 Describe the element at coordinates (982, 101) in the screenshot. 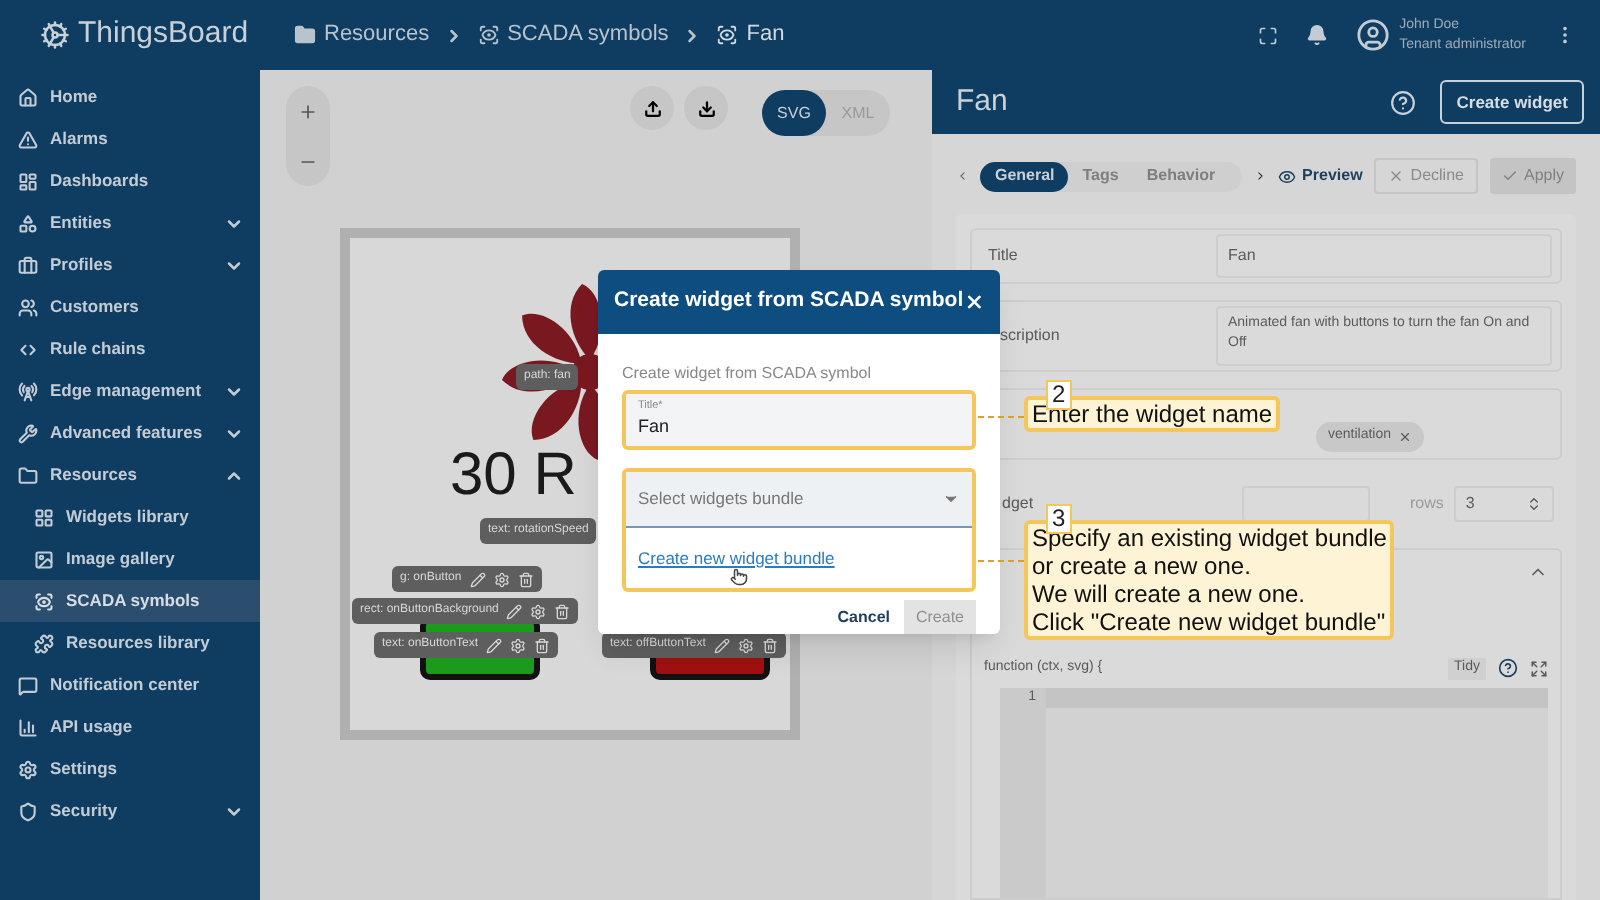

I see `panel-title: Fan` at that location.